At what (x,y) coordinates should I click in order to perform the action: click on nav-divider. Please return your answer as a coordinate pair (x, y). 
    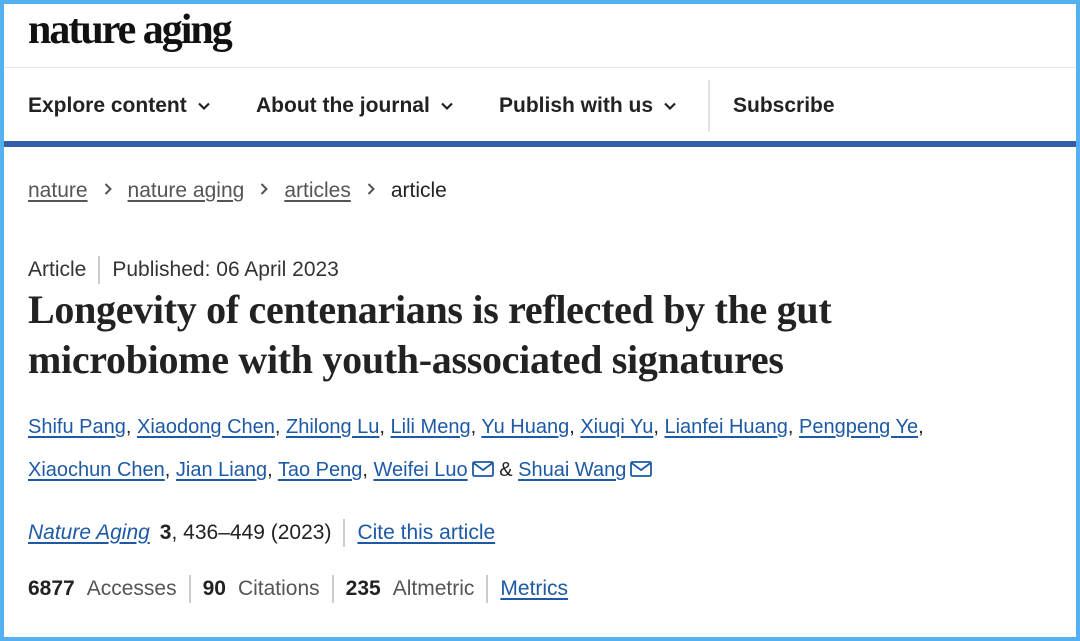
    Looking at the image, I should click on (709, 106).